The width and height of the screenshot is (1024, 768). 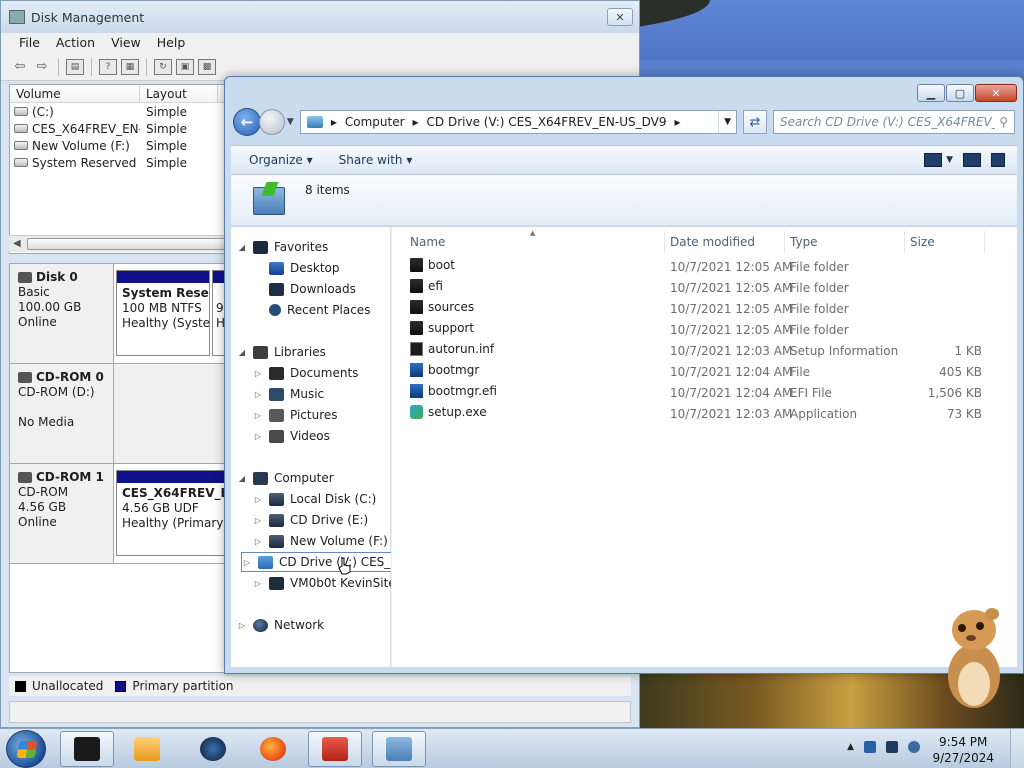 I want to click on volume-list-scrollbar: ◀, so click(x=120, y=243).